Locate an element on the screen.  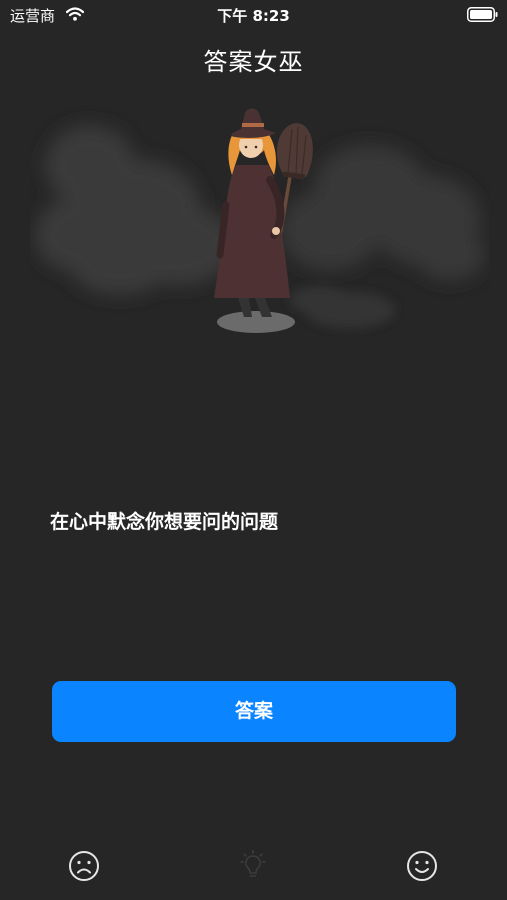
tab-bar is located at coordinates (253, 870).